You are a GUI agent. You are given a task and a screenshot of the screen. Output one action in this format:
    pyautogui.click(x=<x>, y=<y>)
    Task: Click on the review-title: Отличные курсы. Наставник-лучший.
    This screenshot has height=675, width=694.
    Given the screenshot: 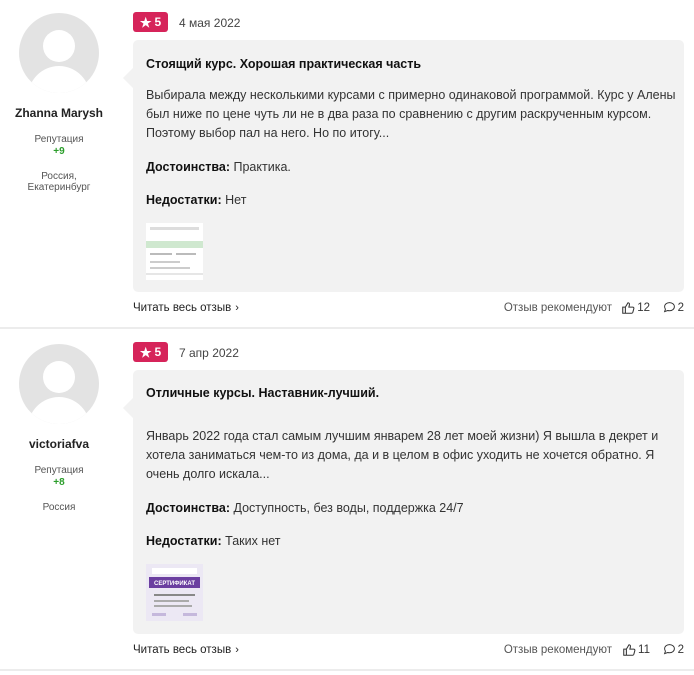 What is the action you would take?
    pyautogui.click(x=262, y=393)
    